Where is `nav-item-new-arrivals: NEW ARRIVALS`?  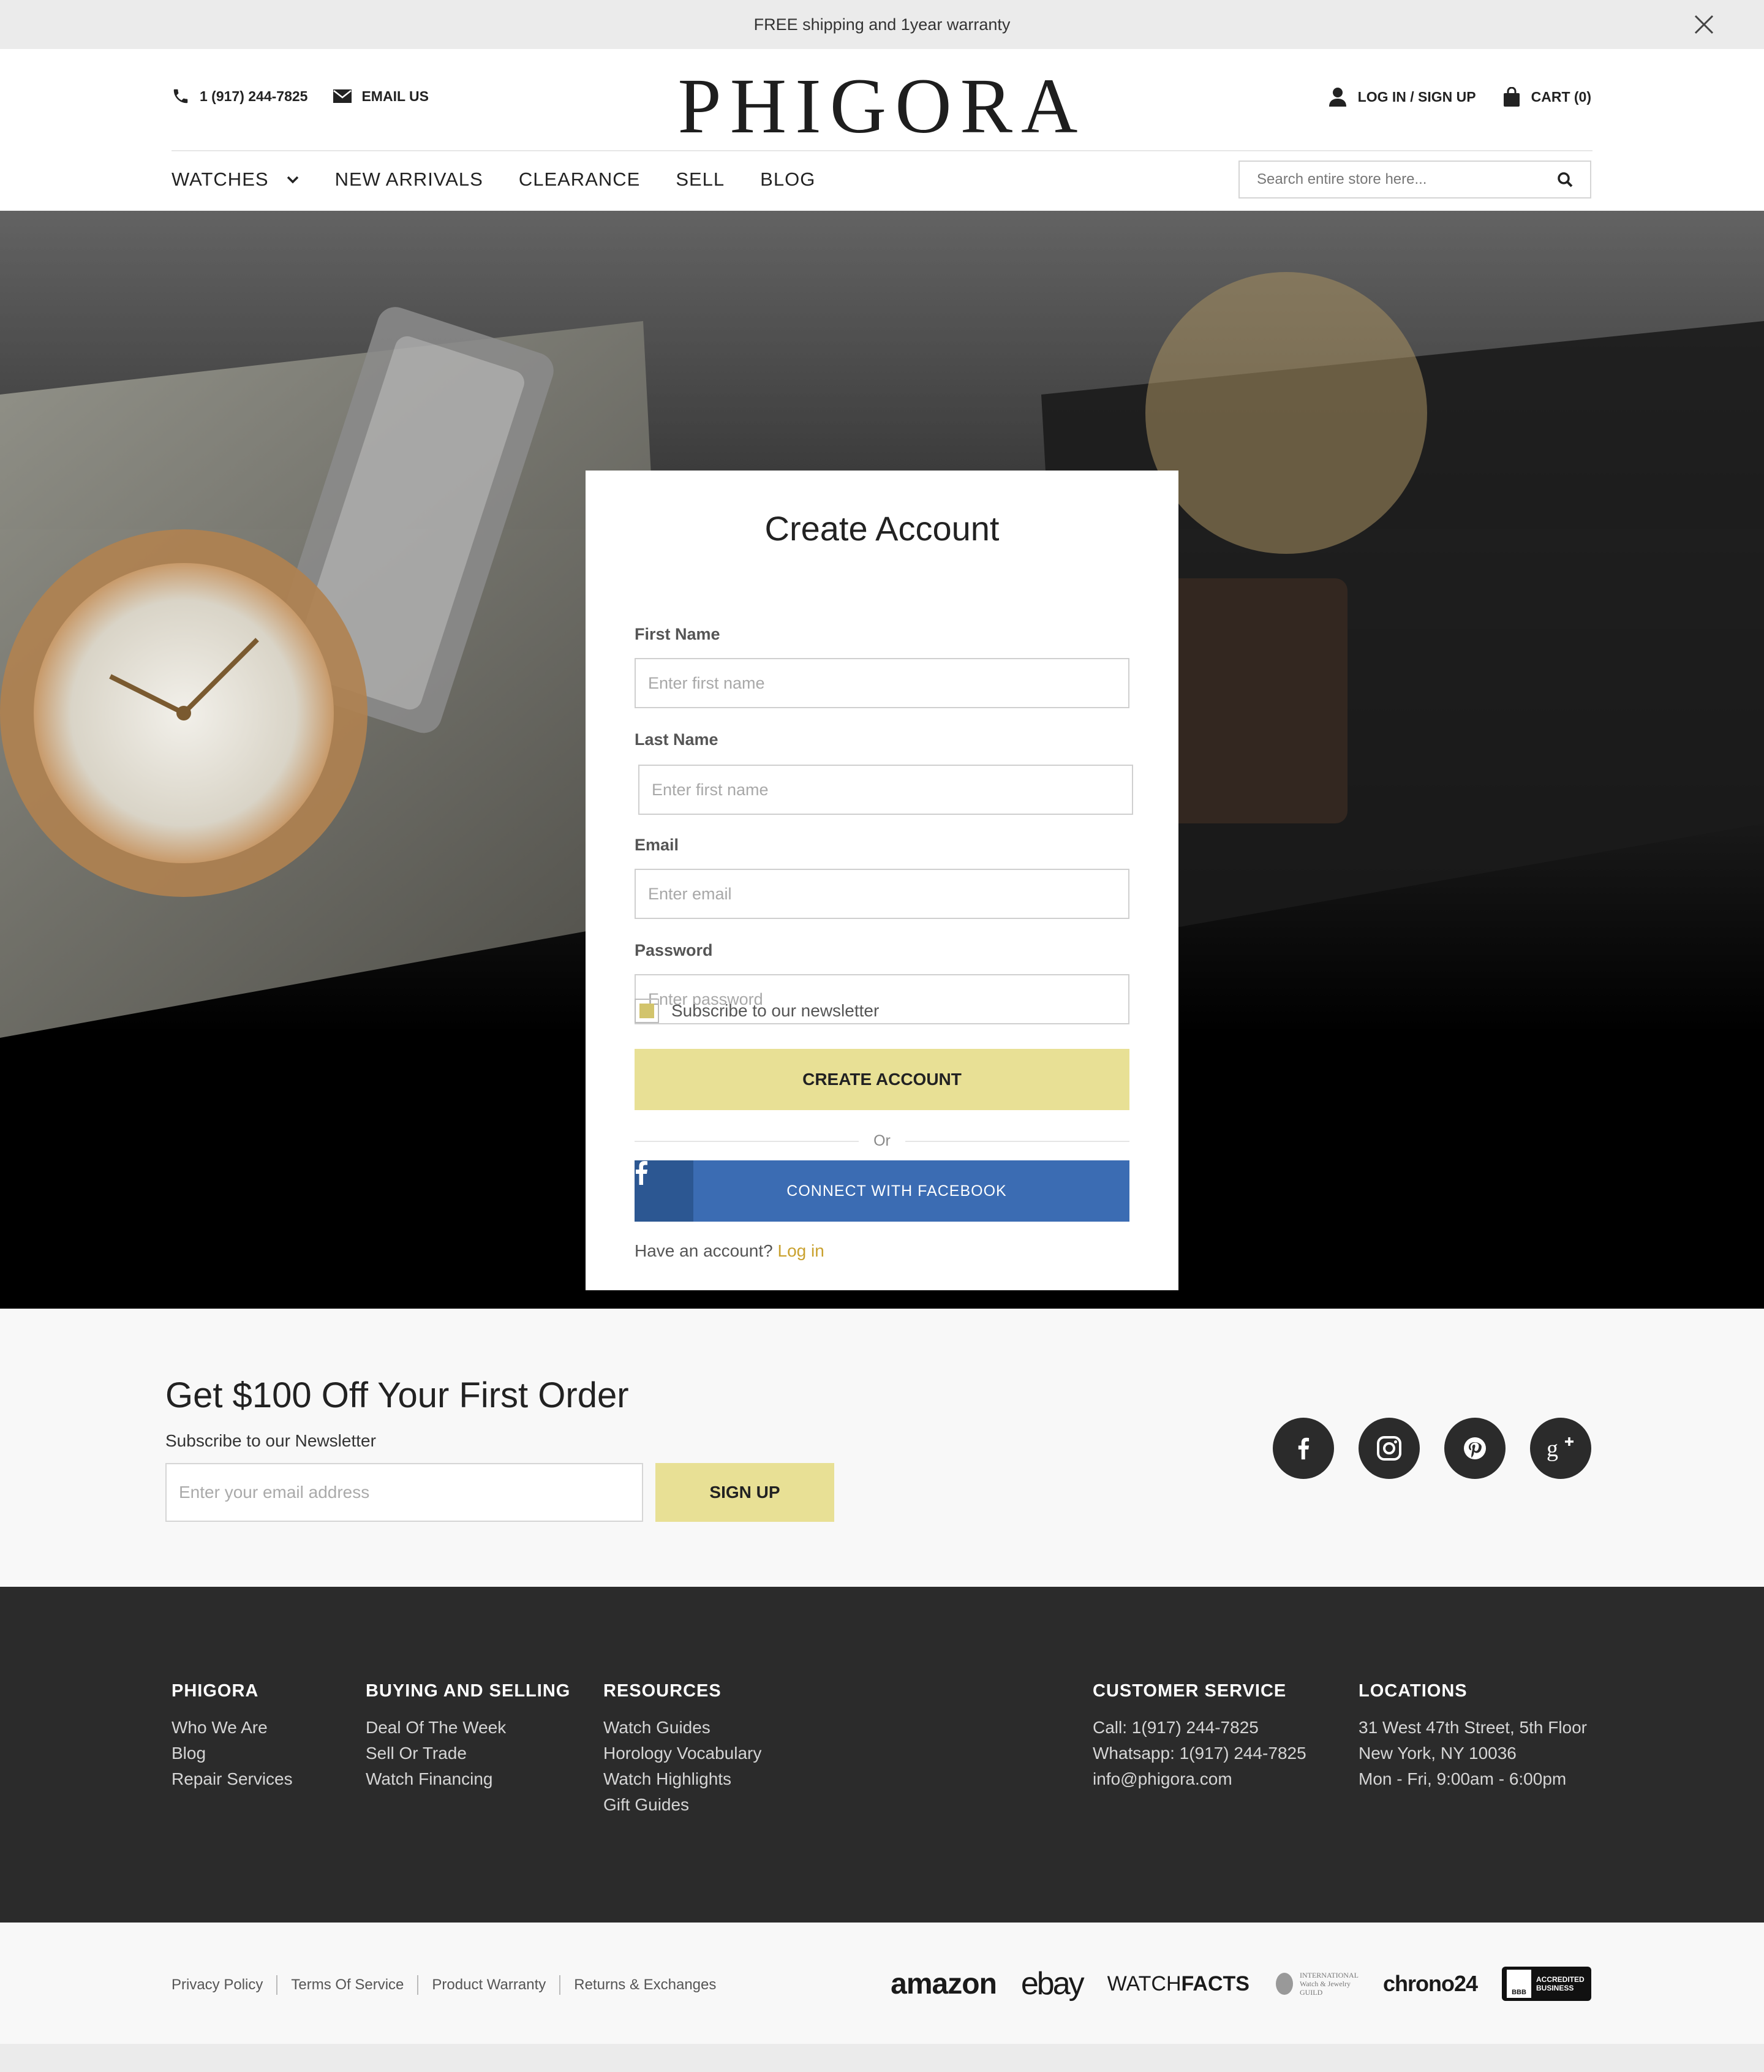 nav-item-new-arrivals: NEW ARRIVALS is located at coordinates (409, 179).